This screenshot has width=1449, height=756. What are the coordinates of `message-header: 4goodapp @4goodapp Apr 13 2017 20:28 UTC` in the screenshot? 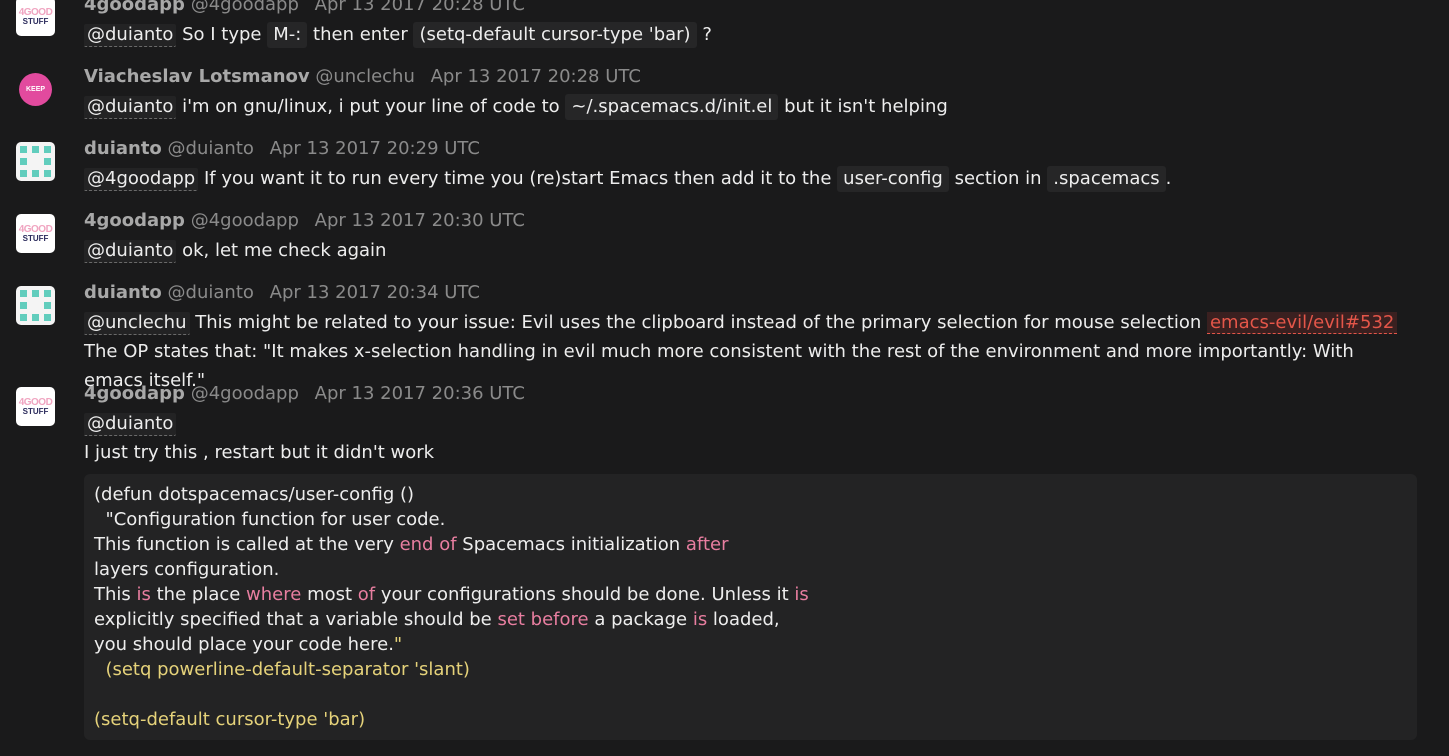 It's located at (304, 7).